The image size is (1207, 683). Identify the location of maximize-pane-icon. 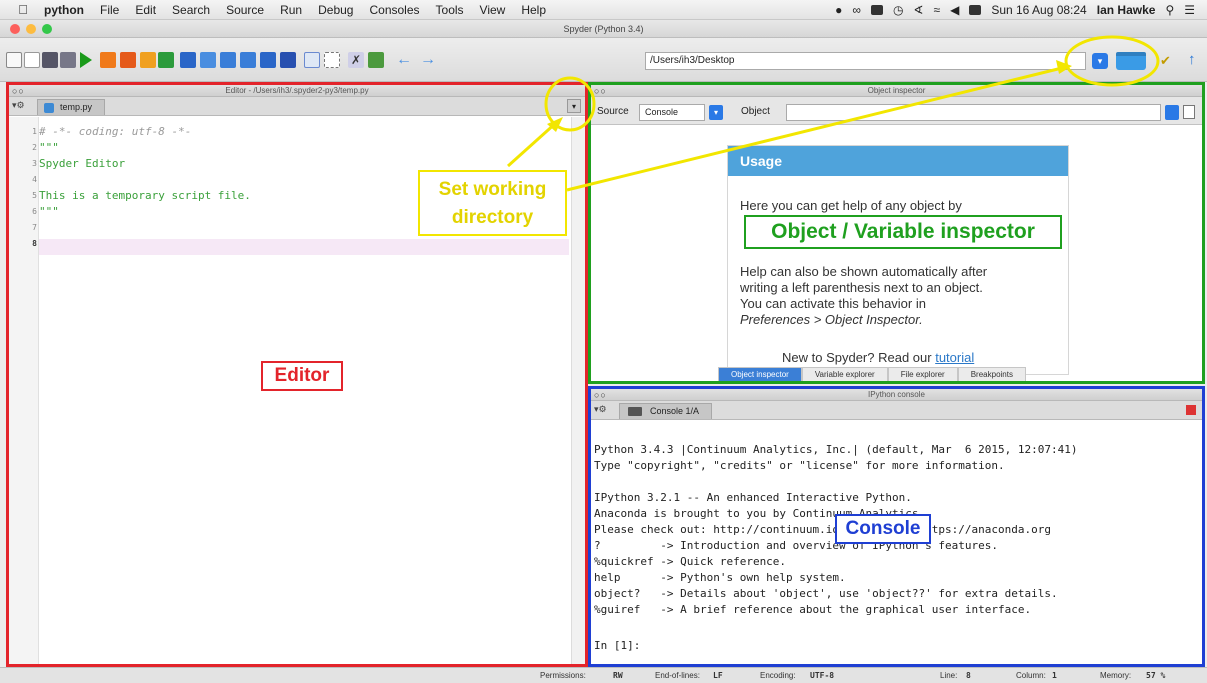
(312, 60).